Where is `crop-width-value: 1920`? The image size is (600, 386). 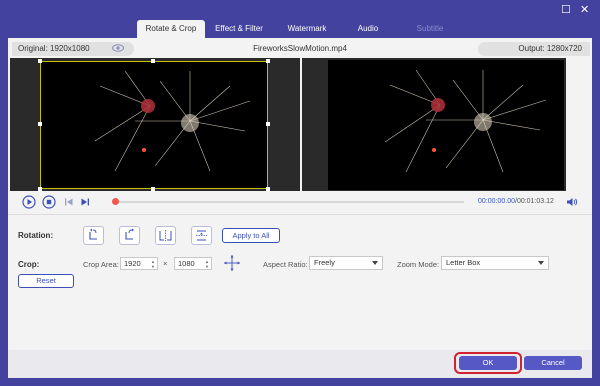 crop-width-value: 1920 is located at coordinates (132, 263).